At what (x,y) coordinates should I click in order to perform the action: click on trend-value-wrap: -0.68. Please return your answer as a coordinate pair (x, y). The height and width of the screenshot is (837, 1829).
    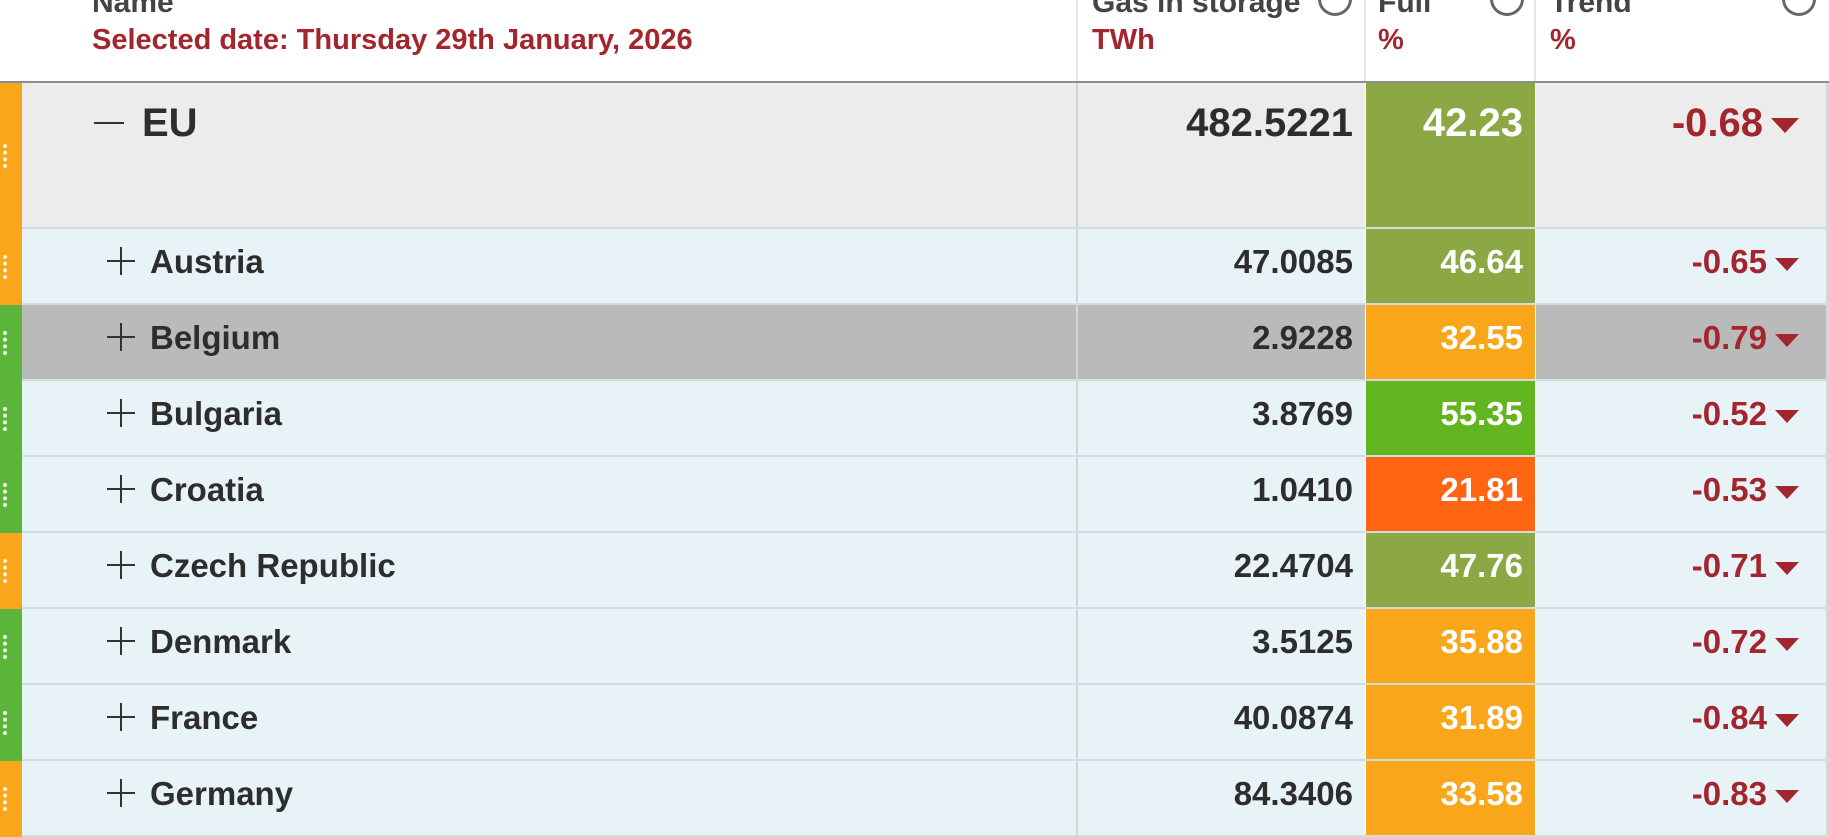
    Looking at the image, I should click on (1735, 123).